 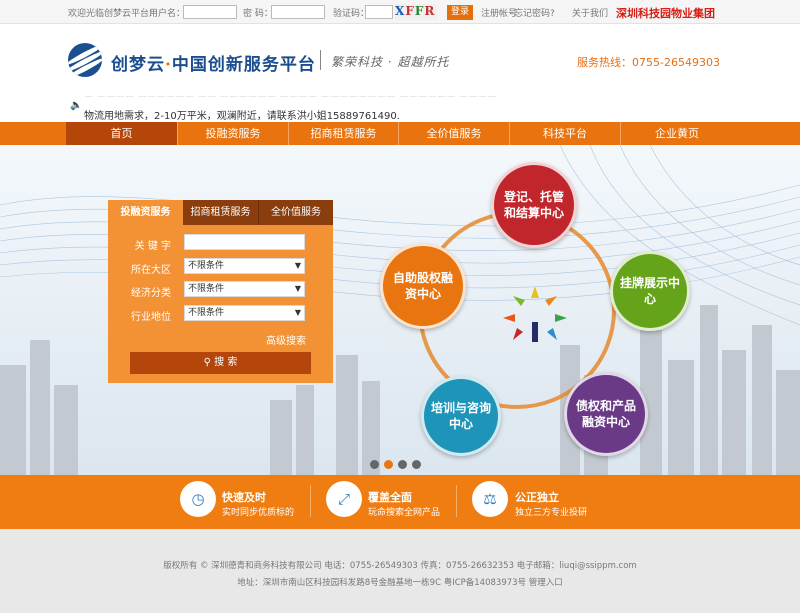 I want to click on login-button: 登录, so click(x=460, y=12).